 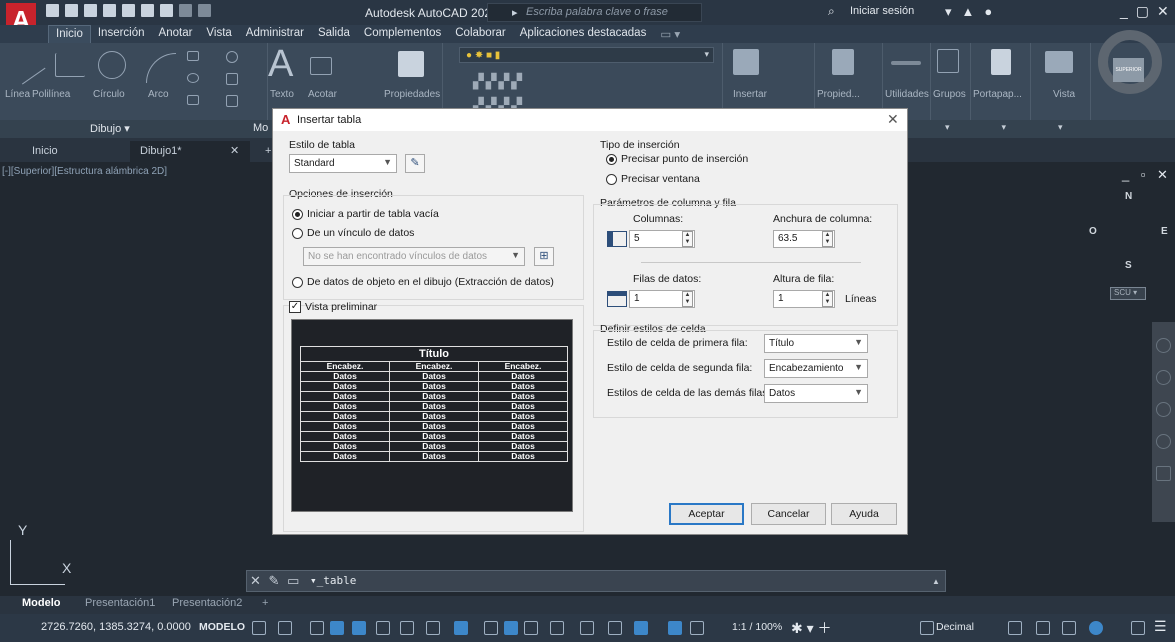 I want to click on preview-checkbox-label: Vista preliminar, so click(x=341, y=307).